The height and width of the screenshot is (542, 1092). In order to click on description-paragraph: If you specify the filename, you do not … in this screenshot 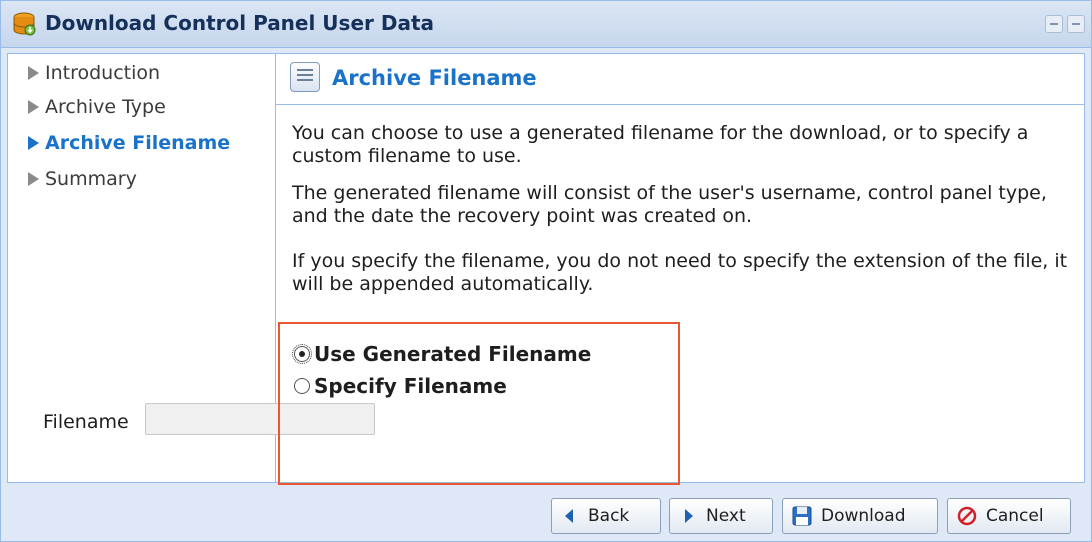, I will do `click(680, 272)`.